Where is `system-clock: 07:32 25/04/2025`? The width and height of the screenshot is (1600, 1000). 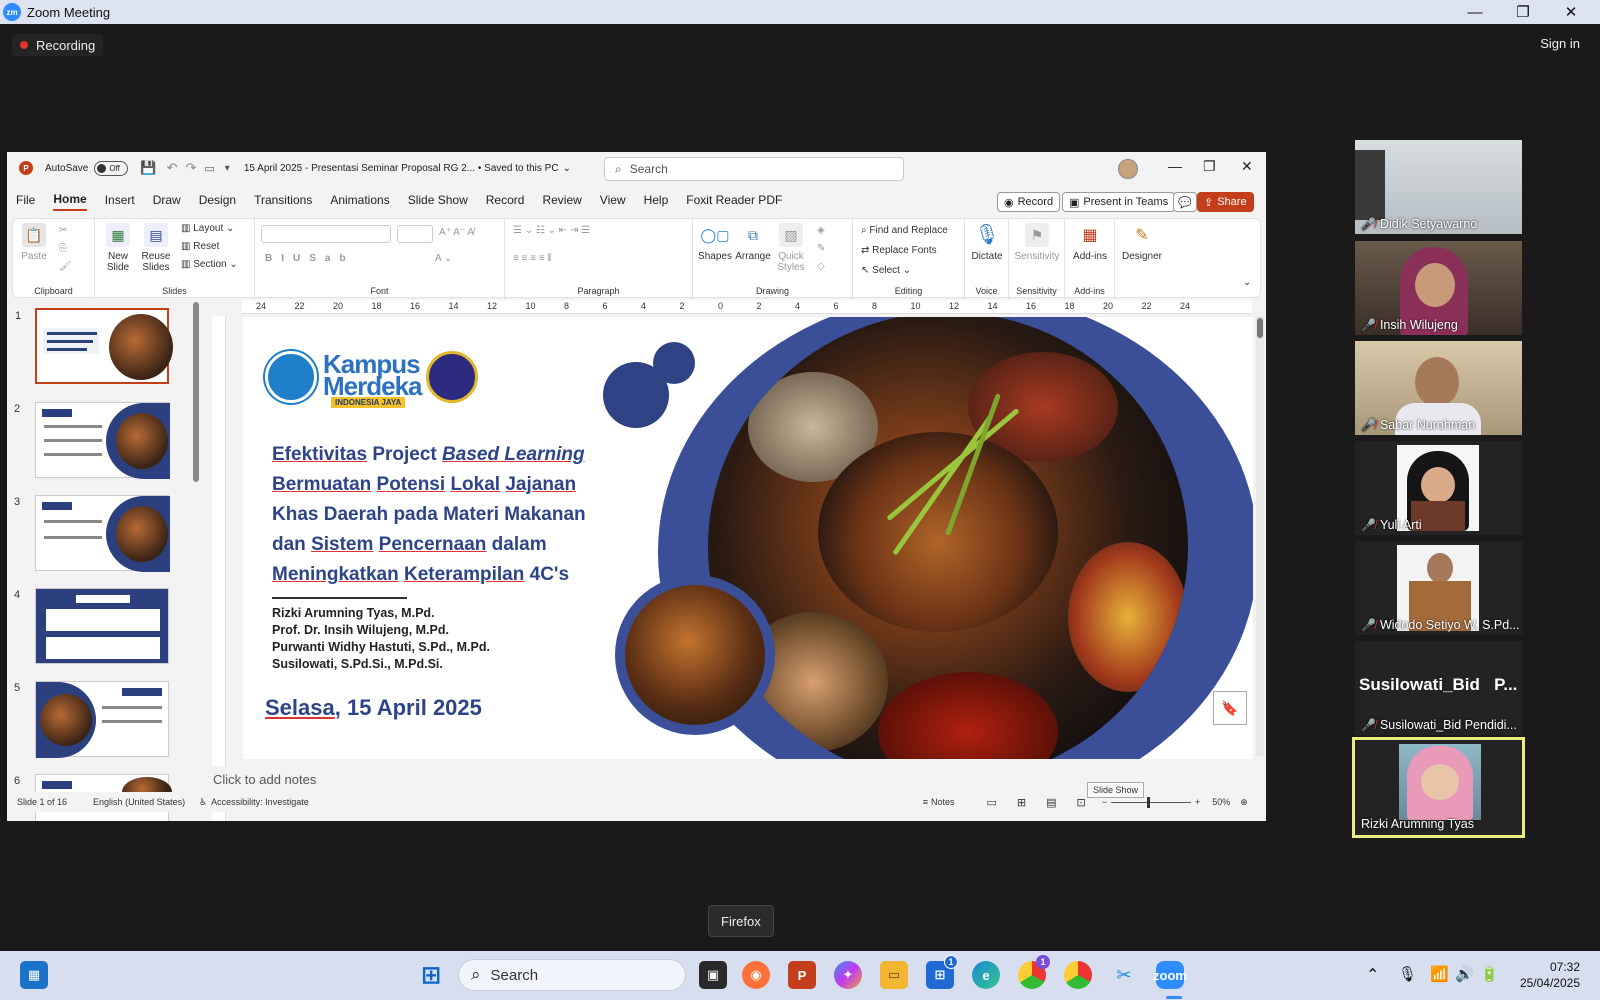 system-clock: 07:32 25/04/2025 is located at coordinates (1550, 975).